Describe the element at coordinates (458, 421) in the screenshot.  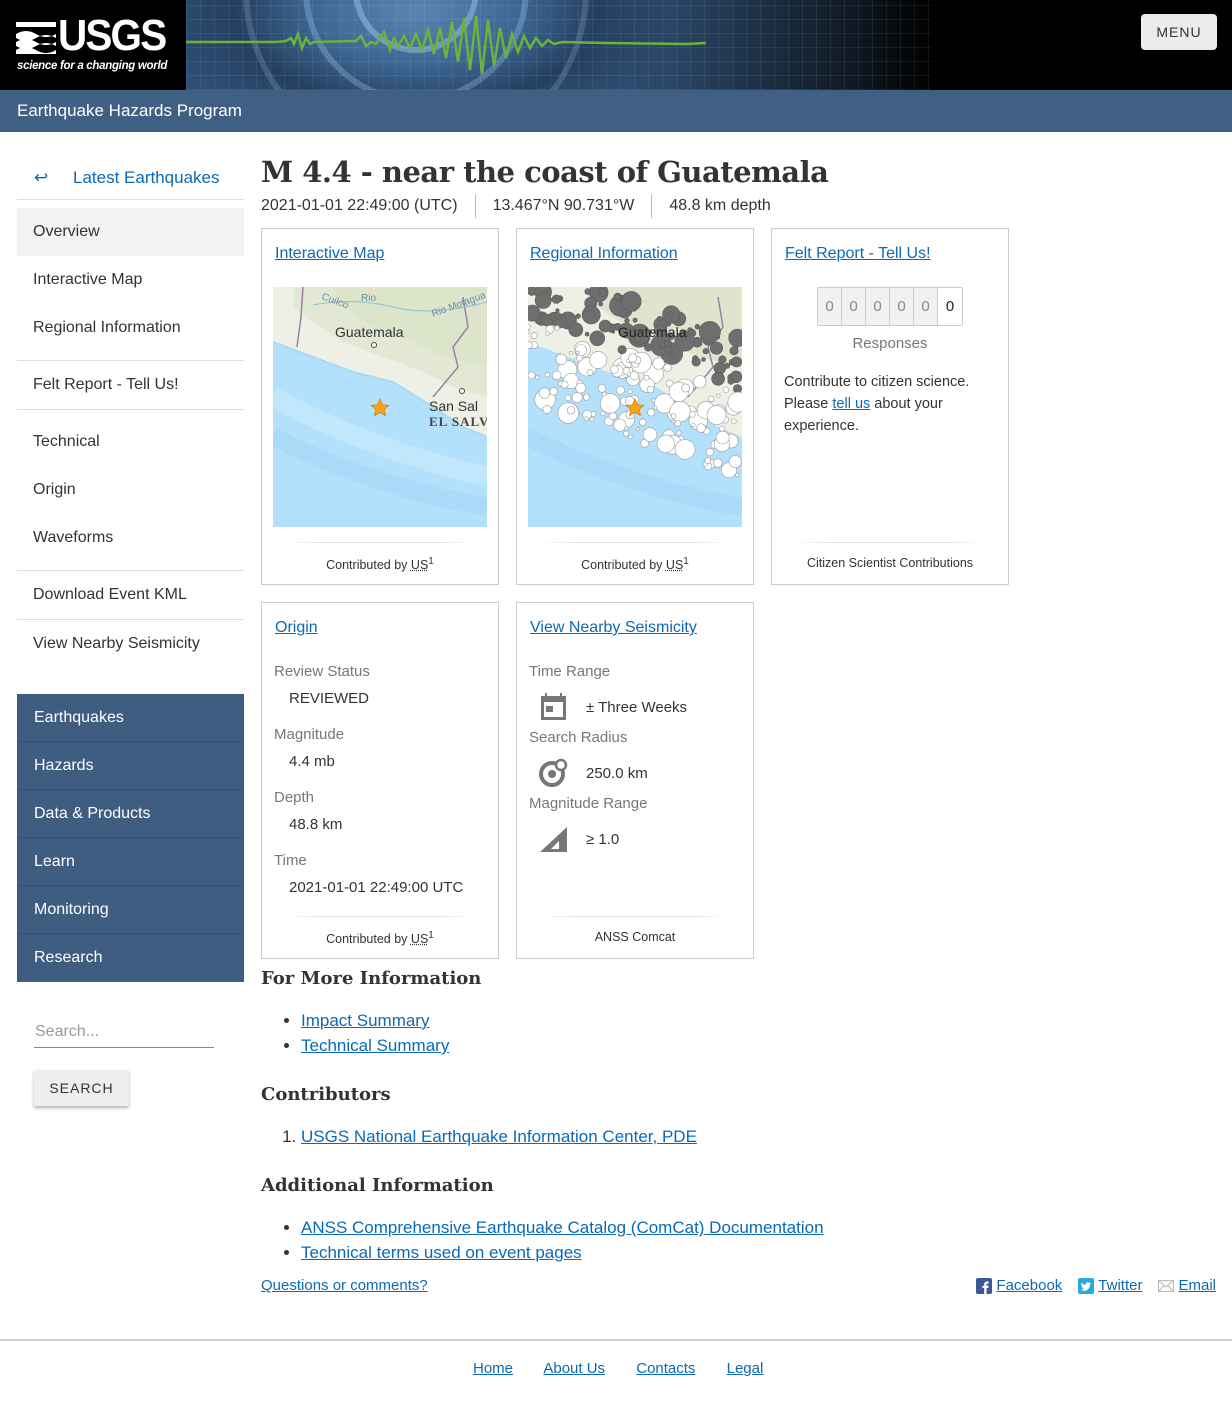
I see `map-label-el-salvador: EL SALV` at that location.